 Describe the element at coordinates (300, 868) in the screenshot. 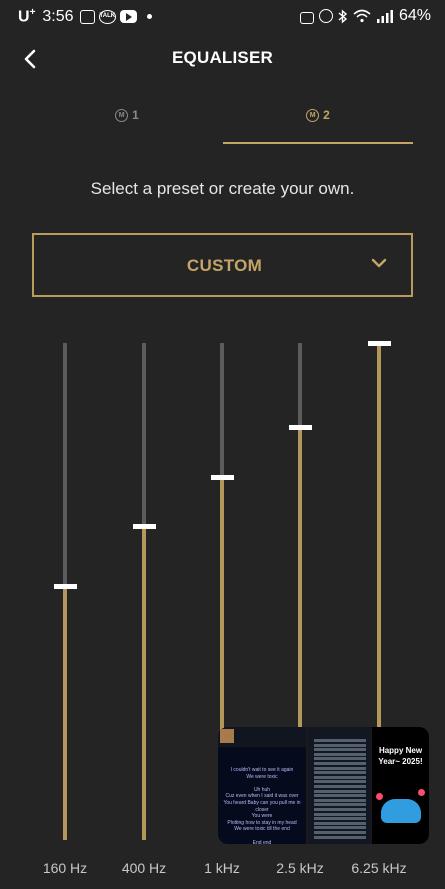

I see `frequency-label: 2.5 kHz` at that location.